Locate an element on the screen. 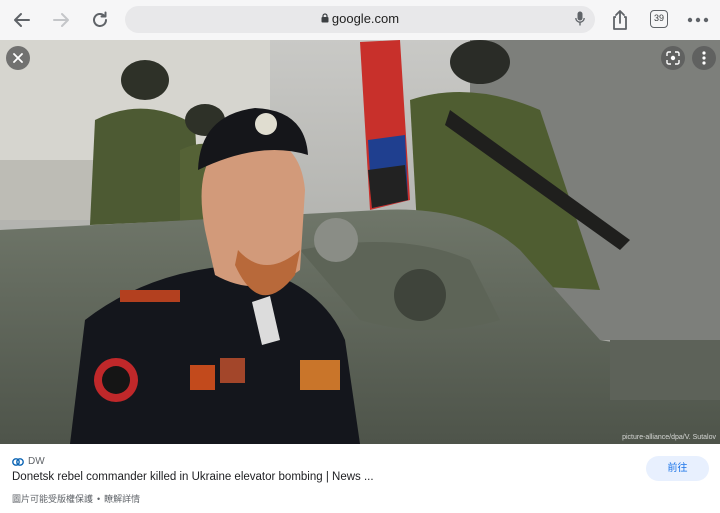  image-more-options-button is located at coordinates (704, 58).